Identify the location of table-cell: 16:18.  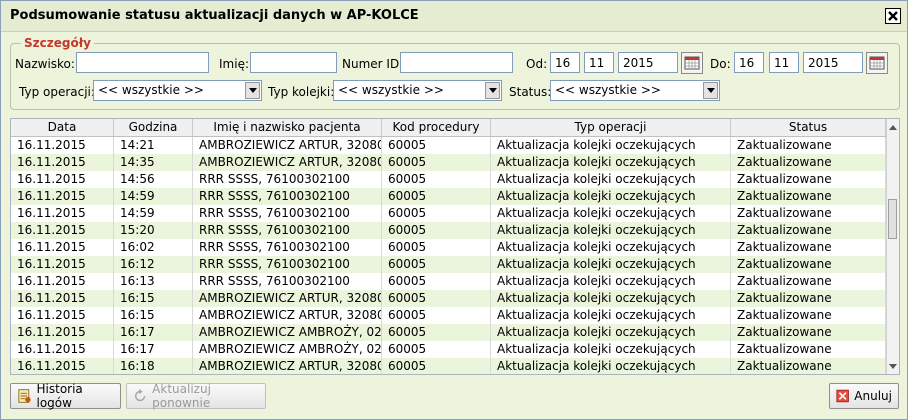
(153, 366).